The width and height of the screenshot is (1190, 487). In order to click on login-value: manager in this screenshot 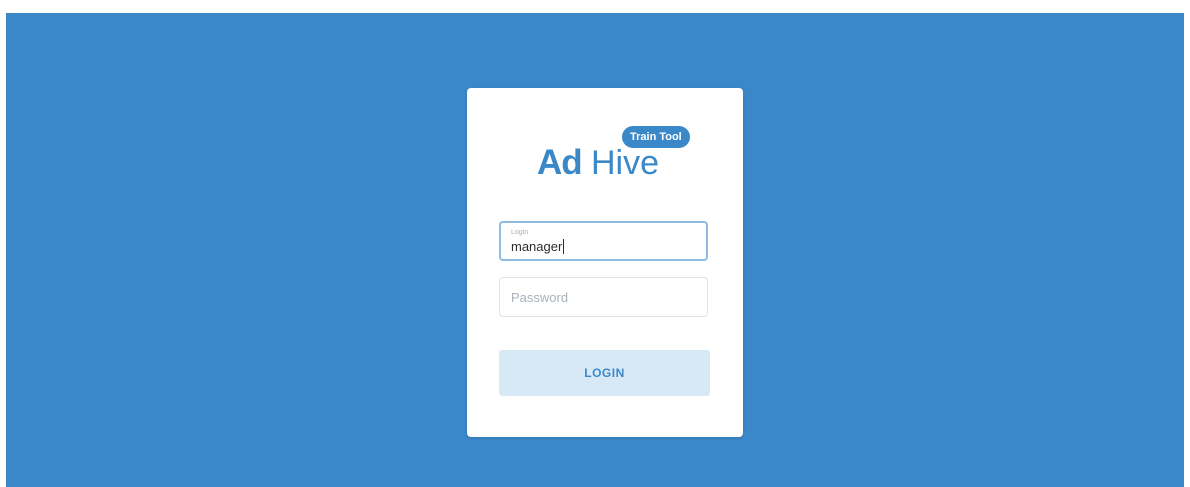, I will do `click(537, 246)`.